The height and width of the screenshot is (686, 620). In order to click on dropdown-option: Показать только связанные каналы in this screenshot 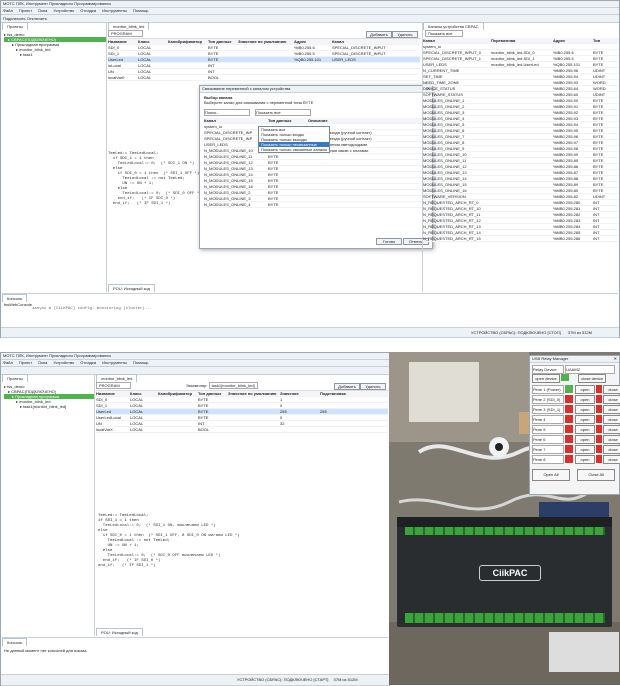, I will do `click(294, 149)`.